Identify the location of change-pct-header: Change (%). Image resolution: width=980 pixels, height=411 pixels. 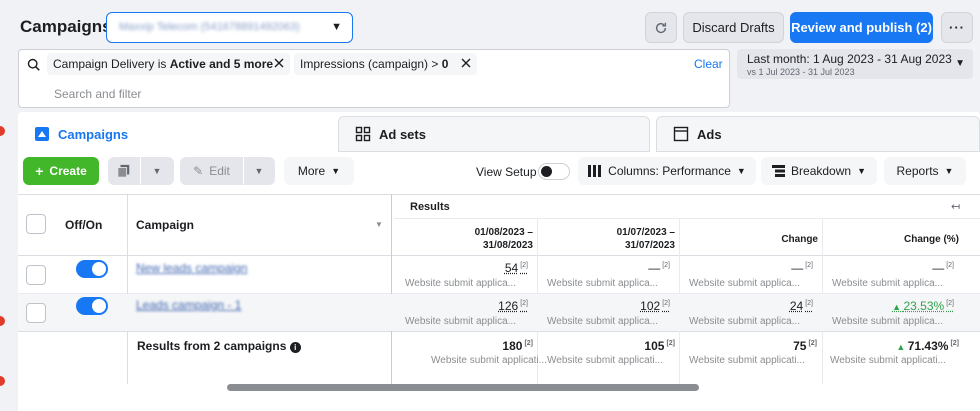
(931, 239).